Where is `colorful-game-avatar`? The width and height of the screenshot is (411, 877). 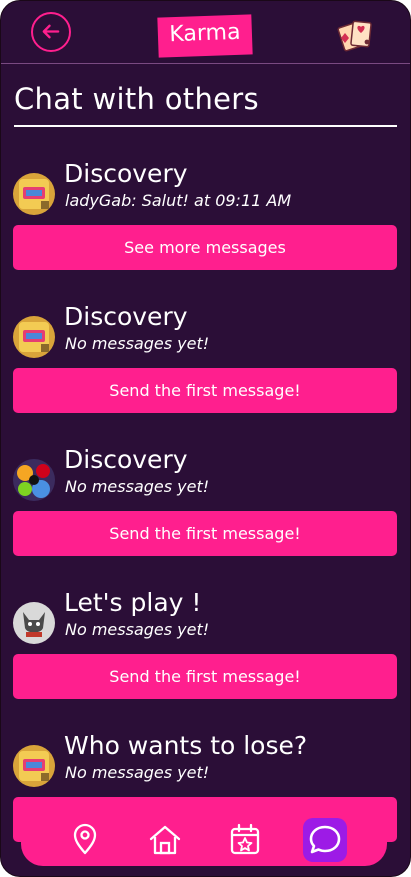
colorful-game-avatar is located at coordinates (34, 480).